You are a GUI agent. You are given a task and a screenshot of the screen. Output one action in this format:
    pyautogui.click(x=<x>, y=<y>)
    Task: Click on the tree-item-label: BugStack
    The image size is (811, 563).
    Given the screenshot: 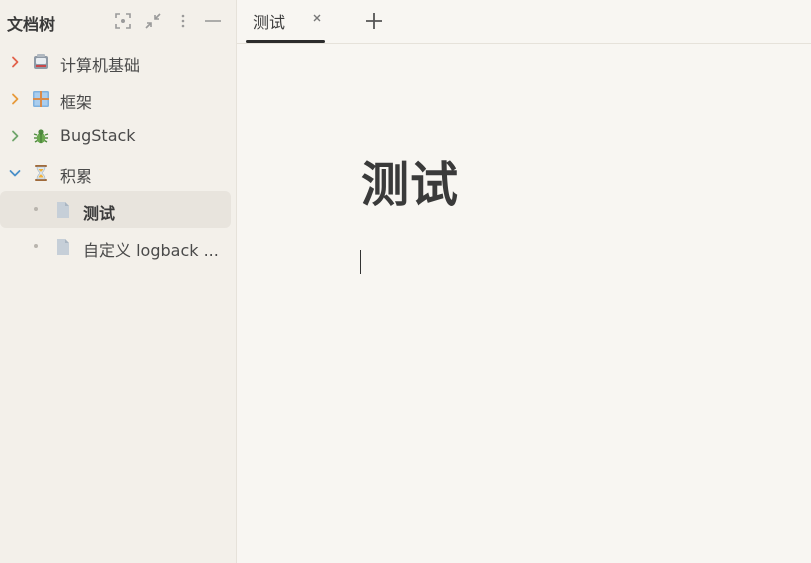 What is the action you would take?
    pyautogui.click(x=98, y=135)
    